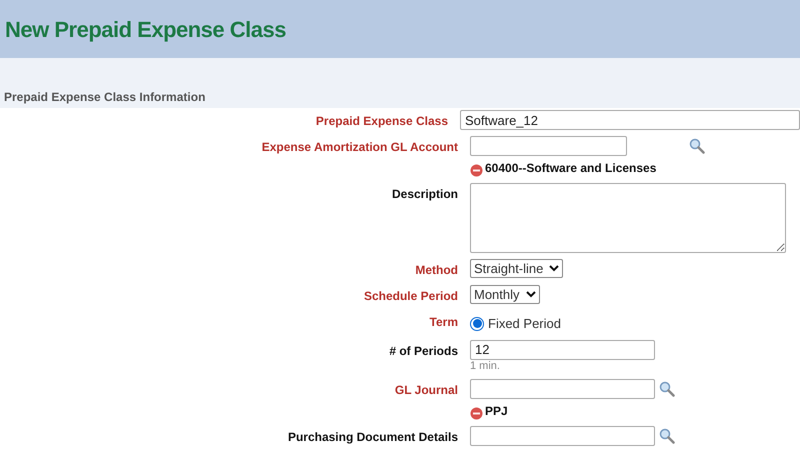 This screenshot has width=800, height=463. What do you see at coordinates (562, 350) in the screenshot?
I see `text-field: 12` at bounding box center [562, 350].